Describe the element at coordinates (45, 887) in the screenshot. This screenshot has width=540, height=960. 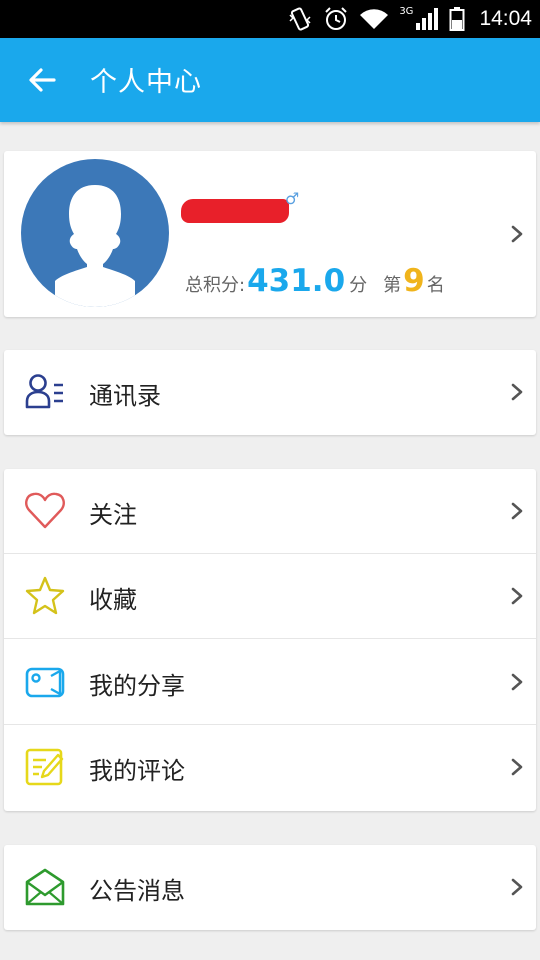
I see `mail-icon` at that location.